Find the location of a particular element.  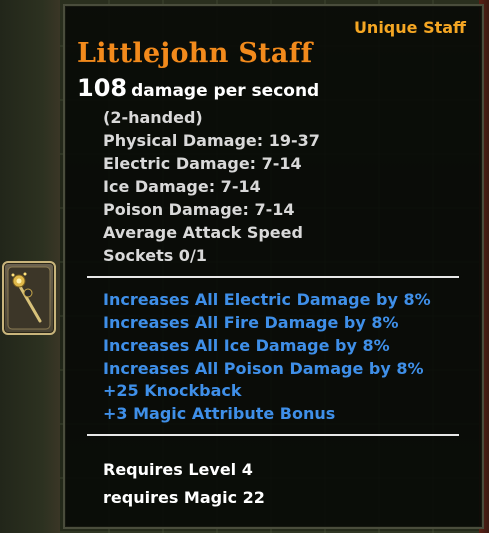

bonus-line: Increases All Ice Damage by 8% is located at coordinates (246, 345).